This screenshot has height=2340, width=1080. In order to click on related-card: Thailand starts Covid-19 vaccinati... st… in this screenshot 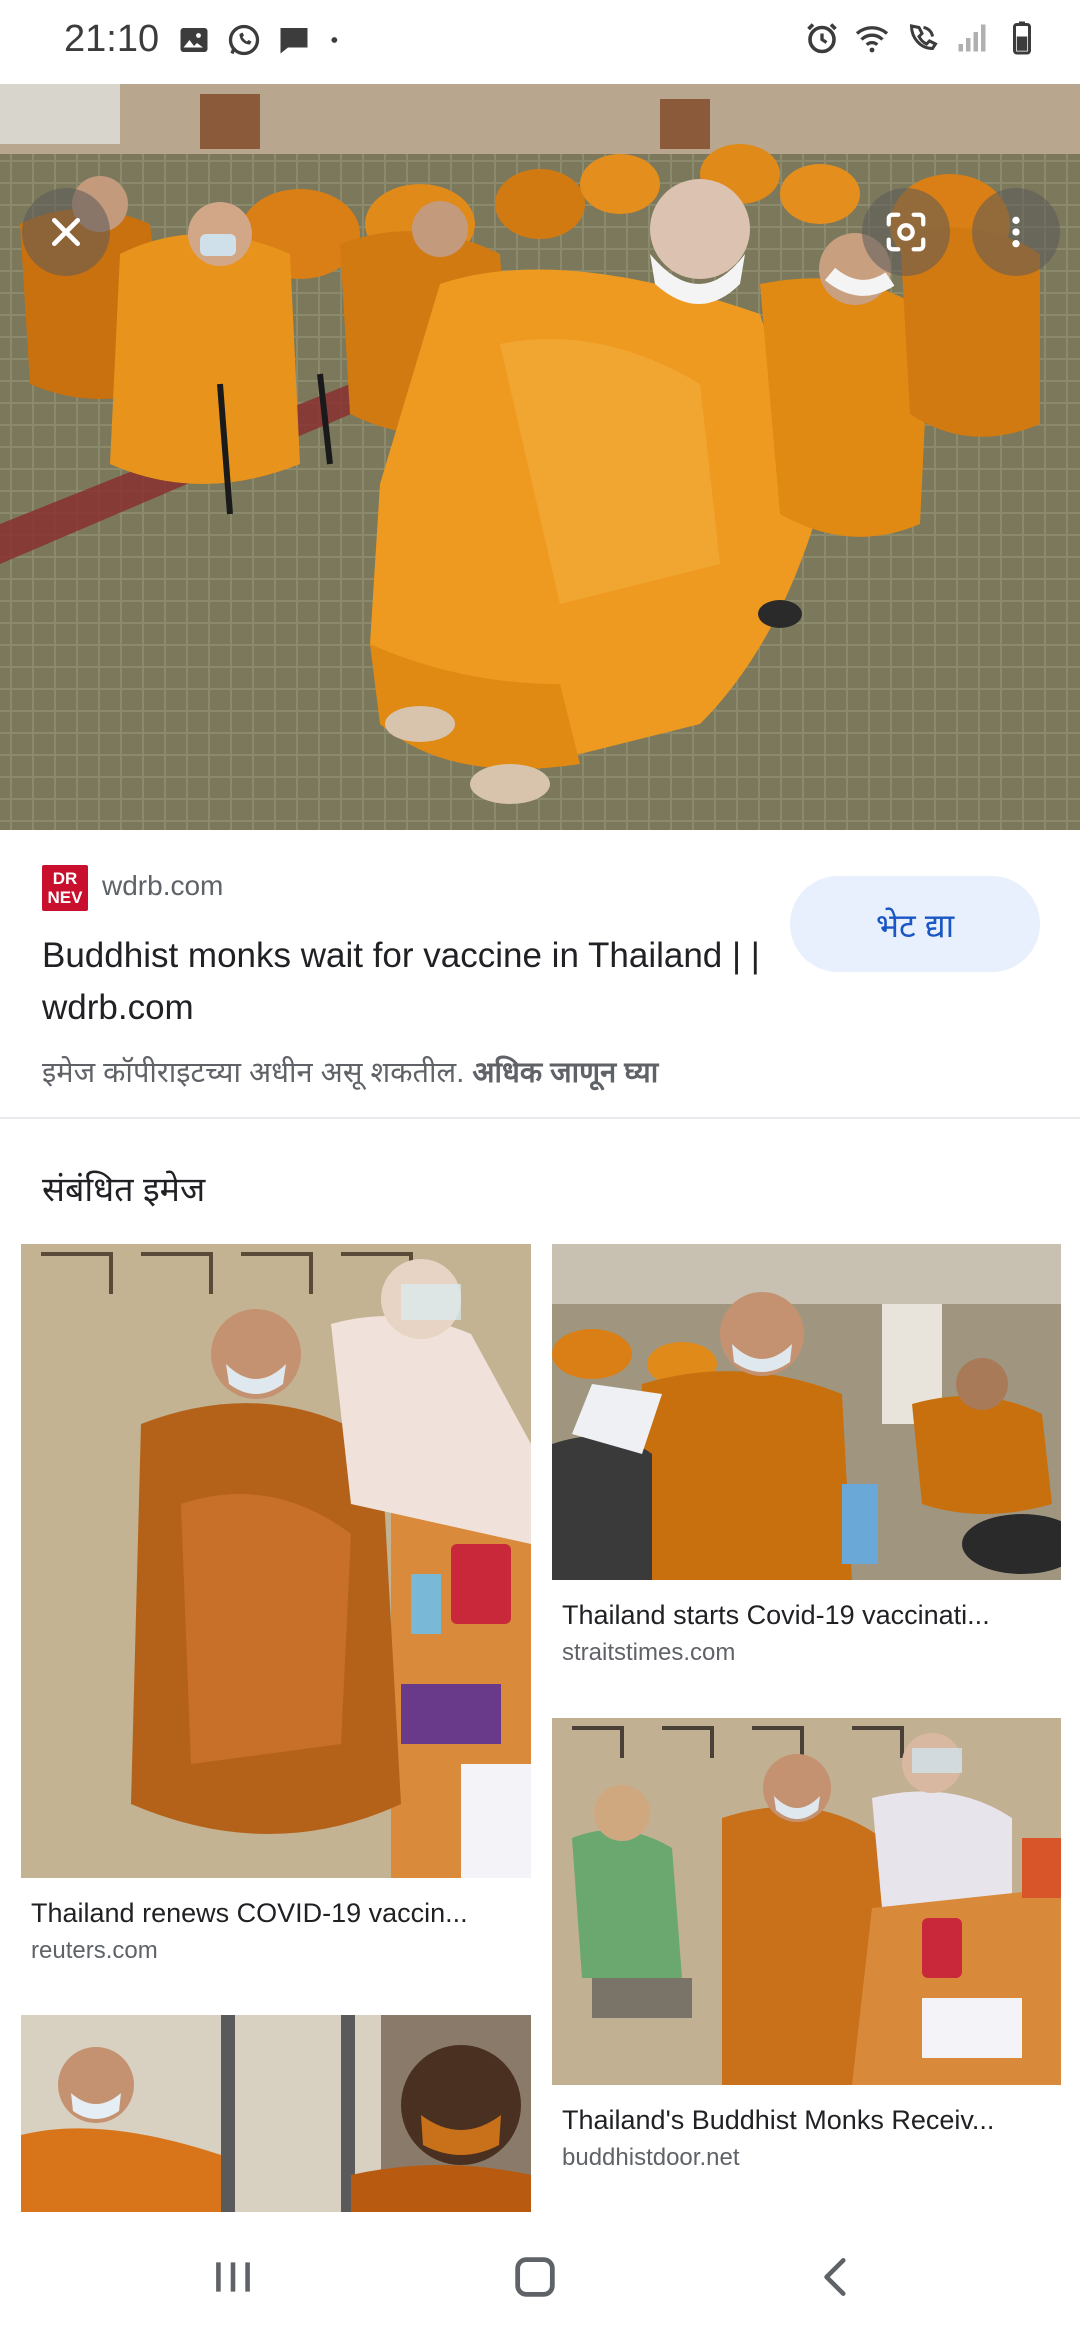, I will do `click(806, 1455)`.